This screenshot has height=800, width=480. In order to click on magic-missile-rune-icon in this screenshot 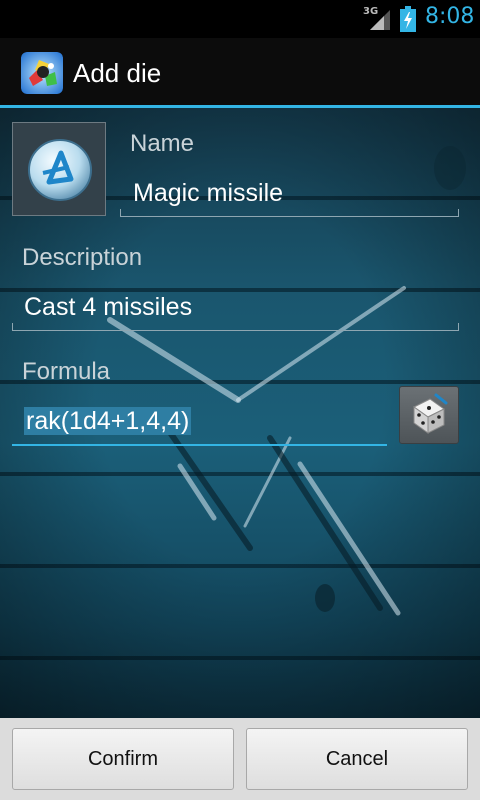, I will do `click(60, 170)`.